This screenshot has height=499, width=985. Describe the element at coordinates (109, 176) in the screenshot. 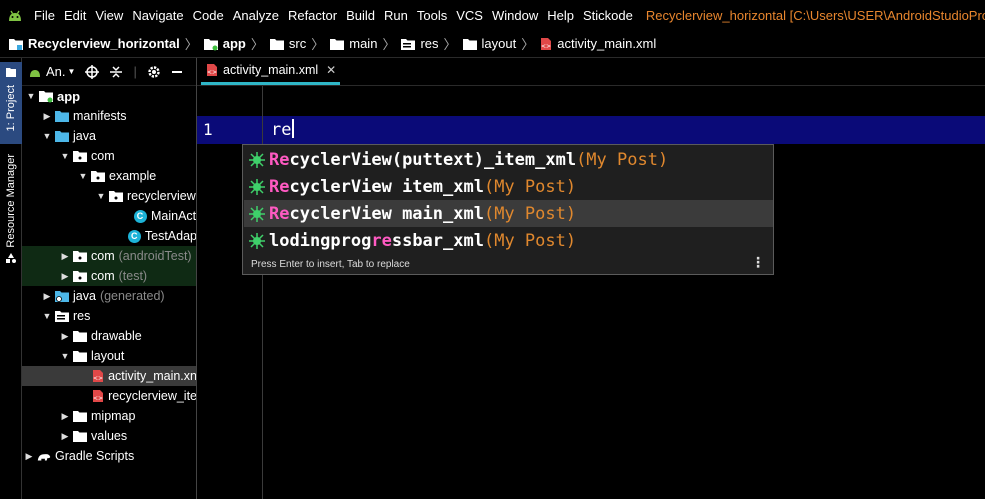

I see `tree-item-example: ▼ example` at that location.